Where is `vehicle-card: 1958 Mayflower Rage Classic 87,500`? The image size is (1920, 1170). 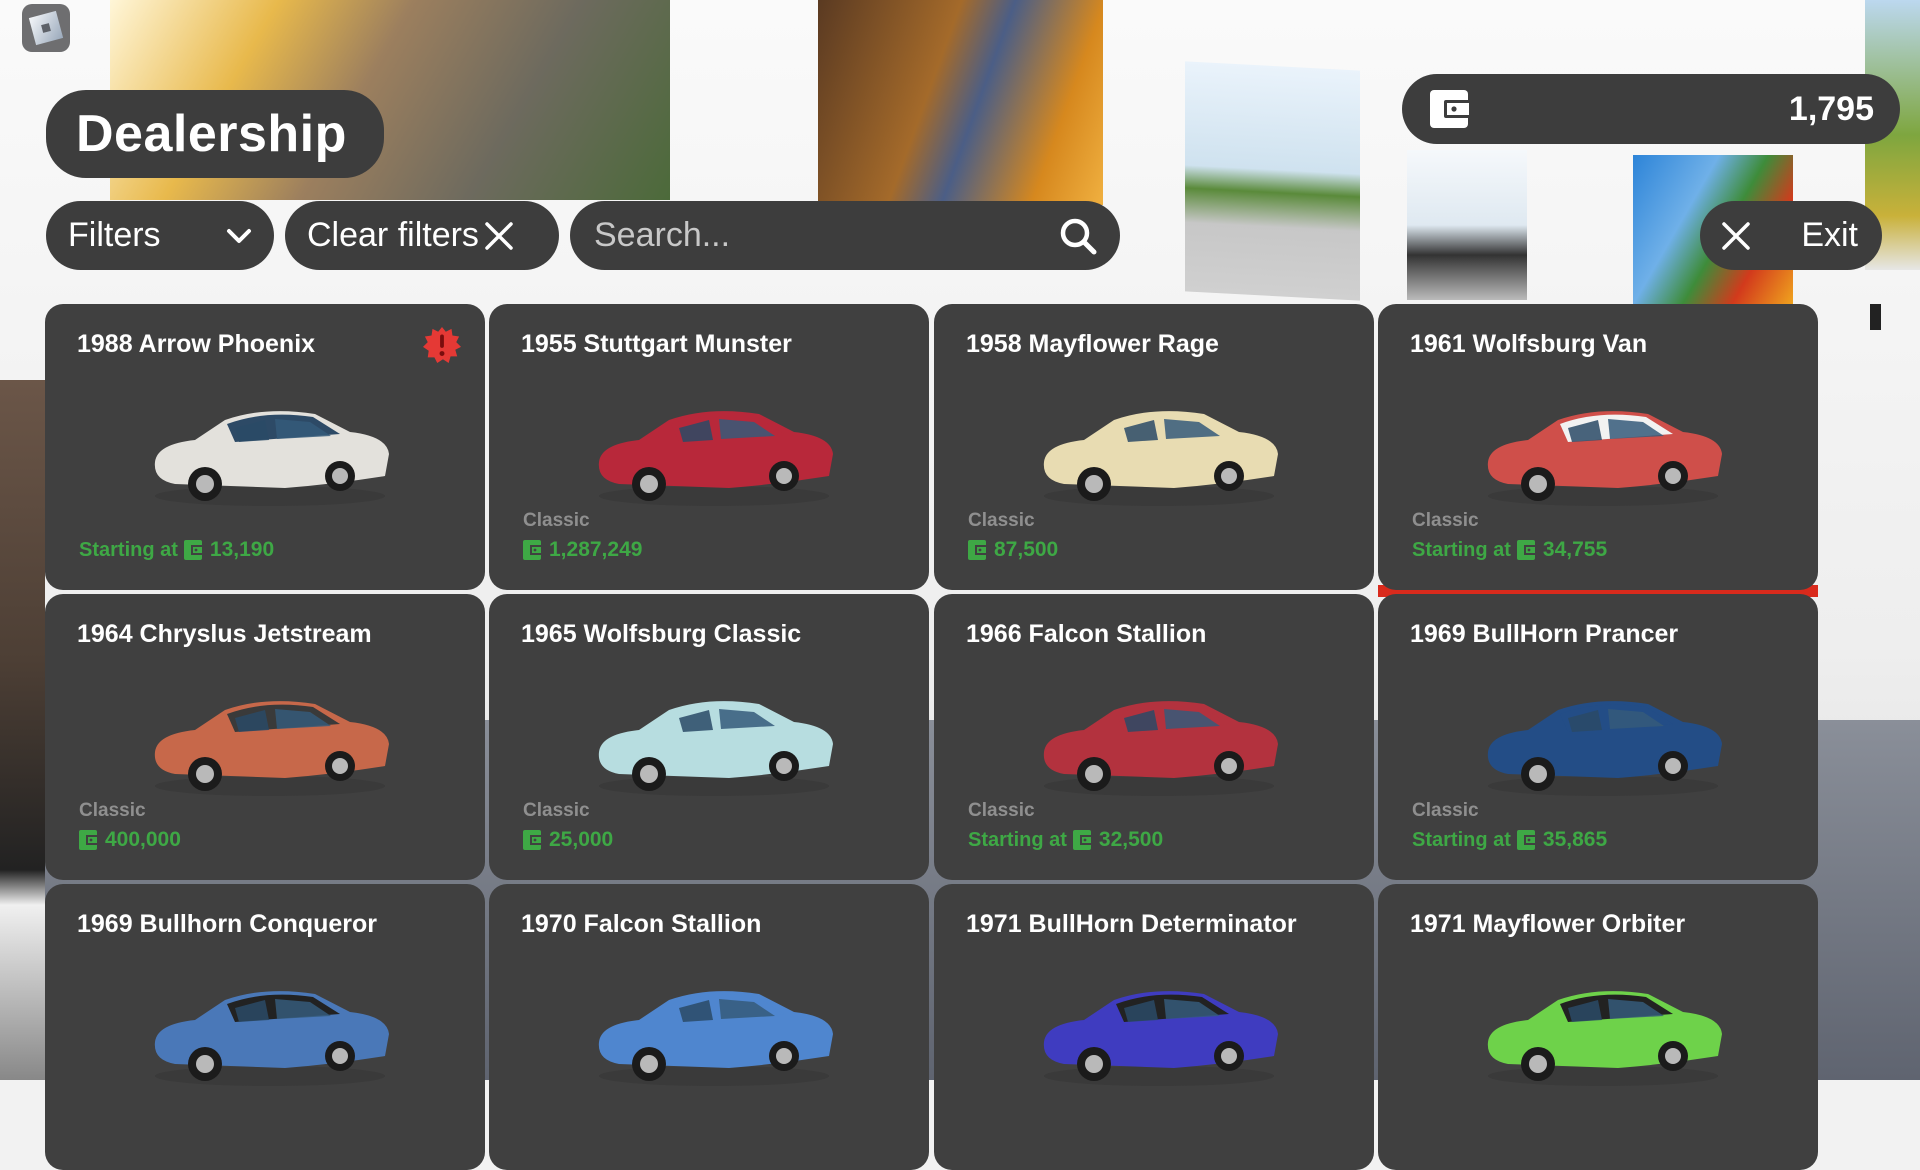
vehicle-card: 1958 Mayflower Rage Classic 87,500 is located at coordinates (1154, 447).